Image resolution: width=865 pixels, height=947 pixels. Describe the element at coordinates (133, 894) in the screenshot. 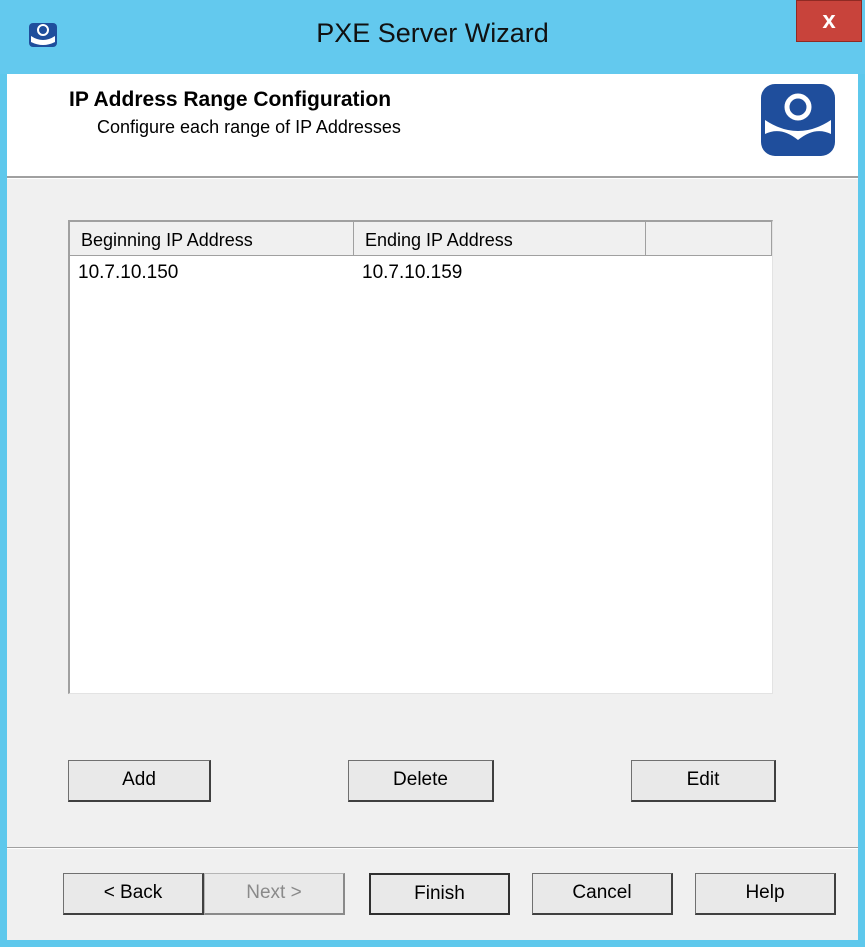

I see `back-button: < Back` at that location.